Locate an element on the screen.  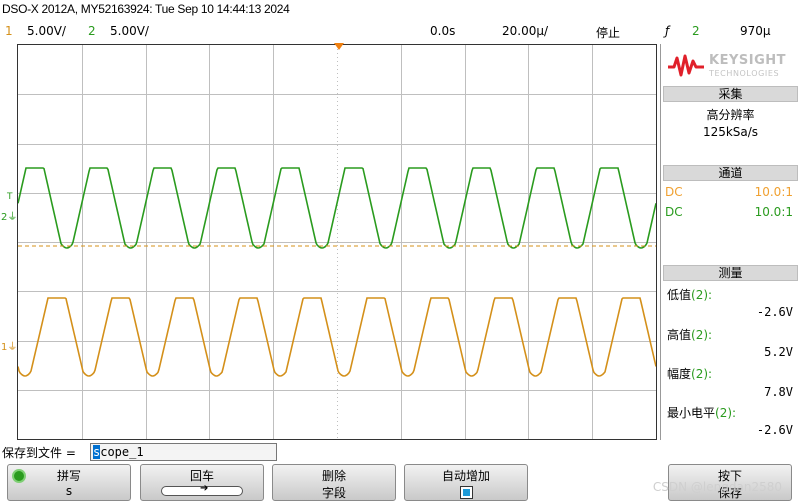
time-scale: 20.00µ/ is located at coordinates (525, 31).